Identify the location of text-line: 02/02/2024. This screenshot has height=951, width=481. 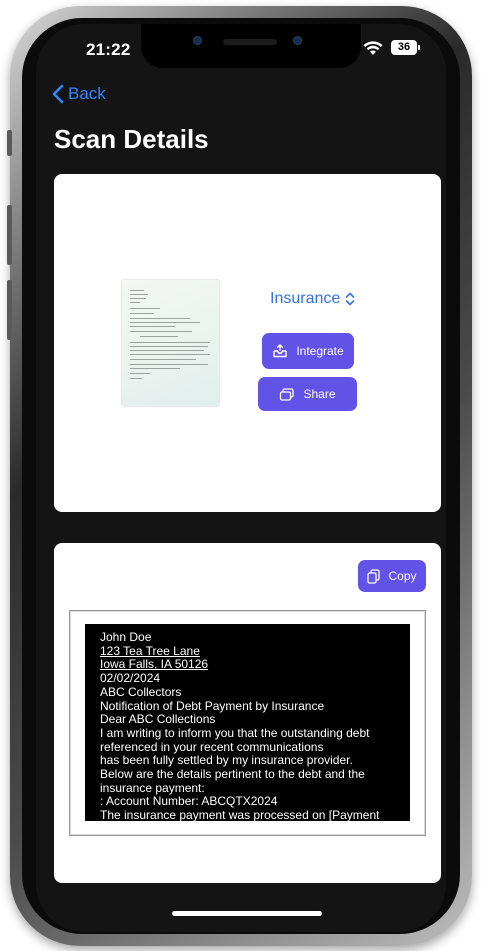
(130, 678).